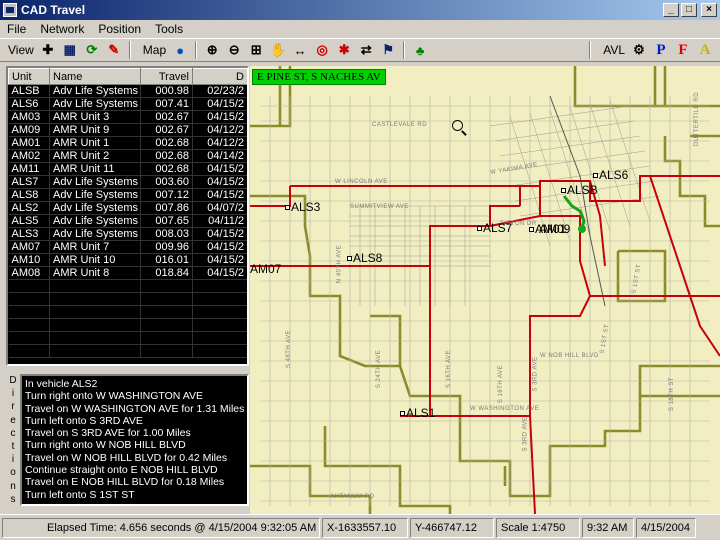  I want to click on unit-marker-als7: ALS7, so click(494, 228).